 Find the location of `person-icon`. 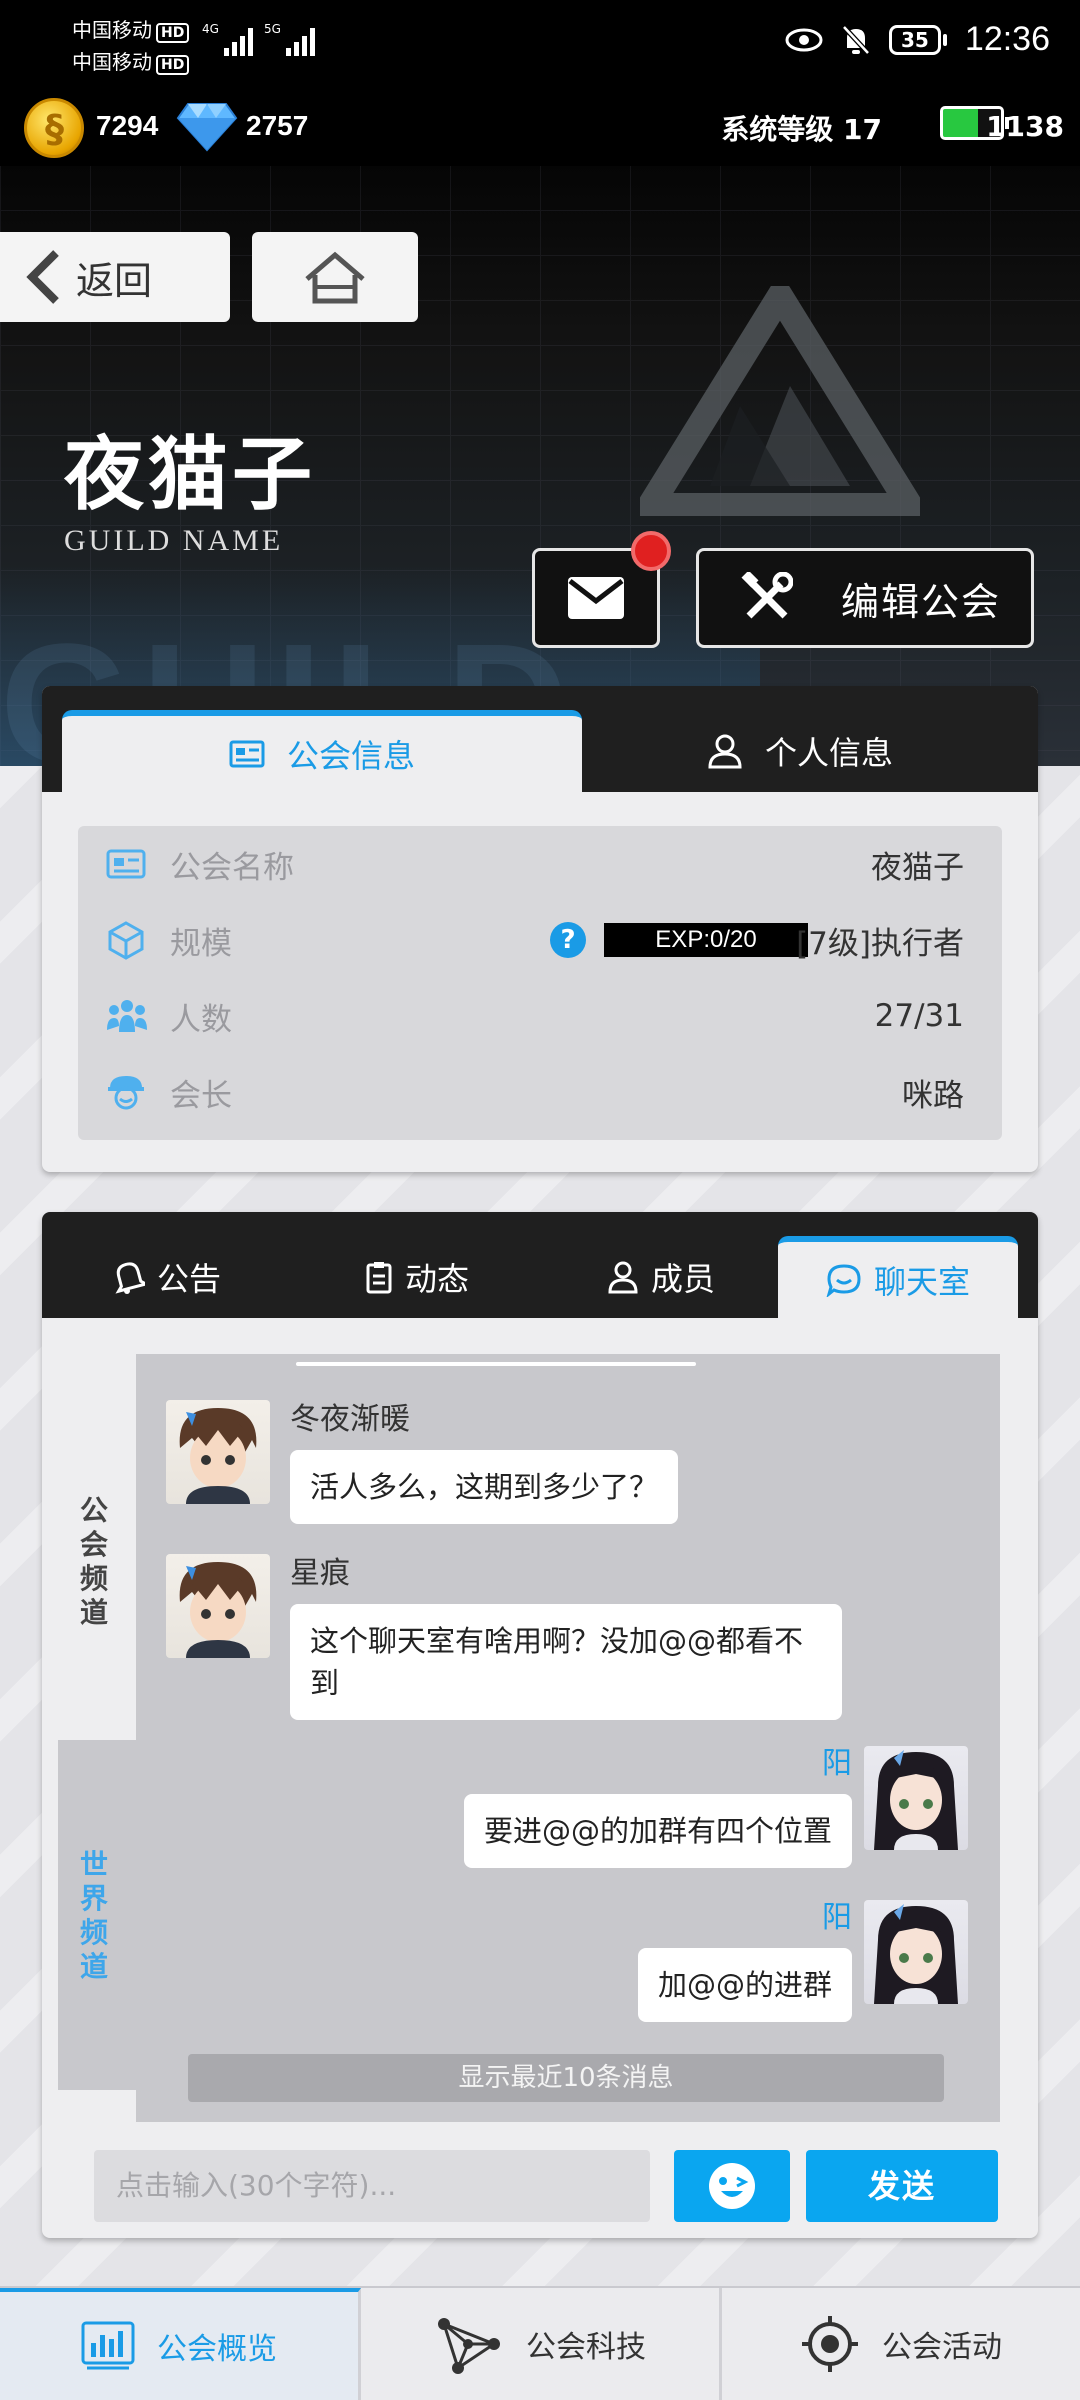

person-icon is located at coordinates (623, 1277).